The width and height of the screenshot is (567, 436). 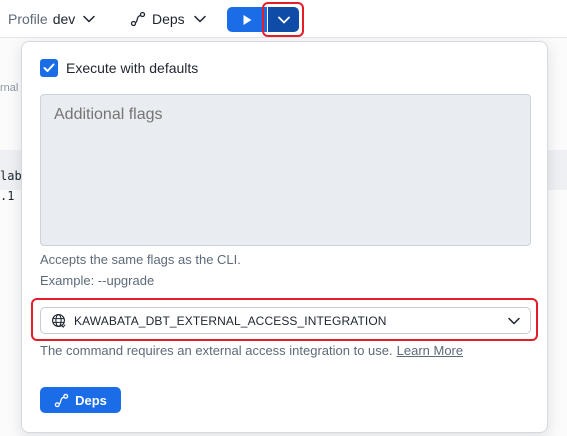 What do you see at coordinates (7, 196) in the screenshot?
I see `code-line: .1` at bounding box center [7, 196].